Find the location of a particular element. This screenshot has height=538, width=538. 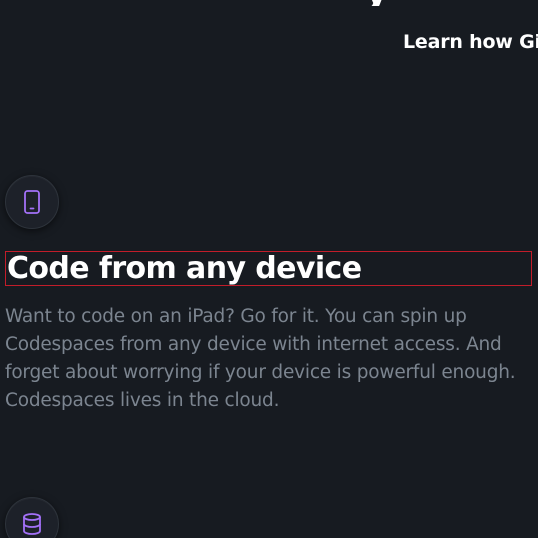

database-icon-badge is located at coordinates (32, 517).